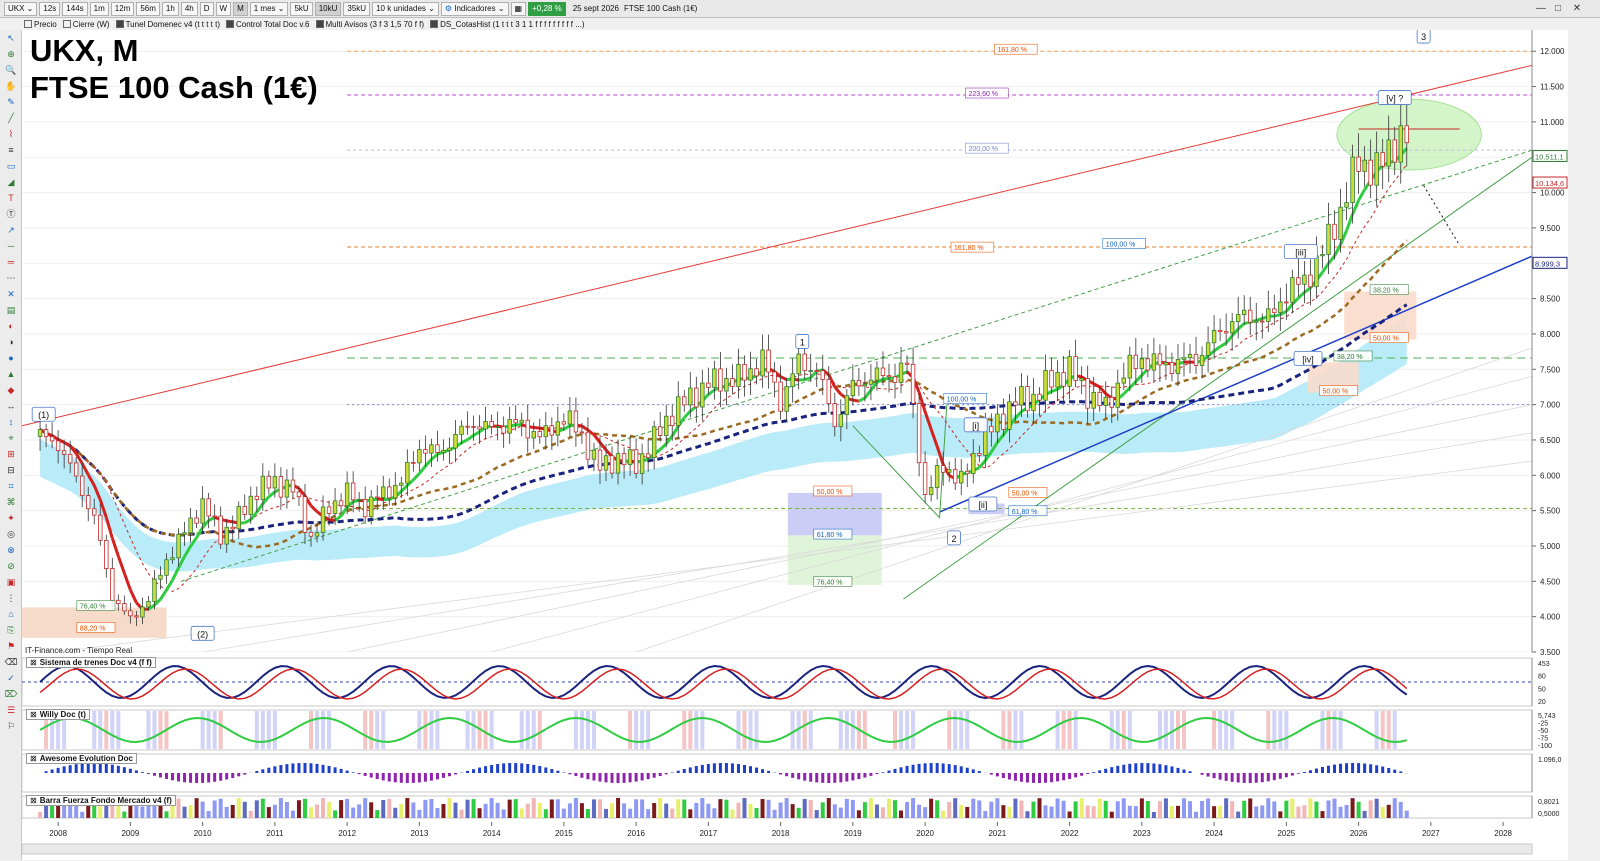 The height and width of the screenshot is (861, 1600). What do you see at coordinates (11, 198) in the screenshot?
I see `text-tool-icon: T` at bounding box center [11, 198].